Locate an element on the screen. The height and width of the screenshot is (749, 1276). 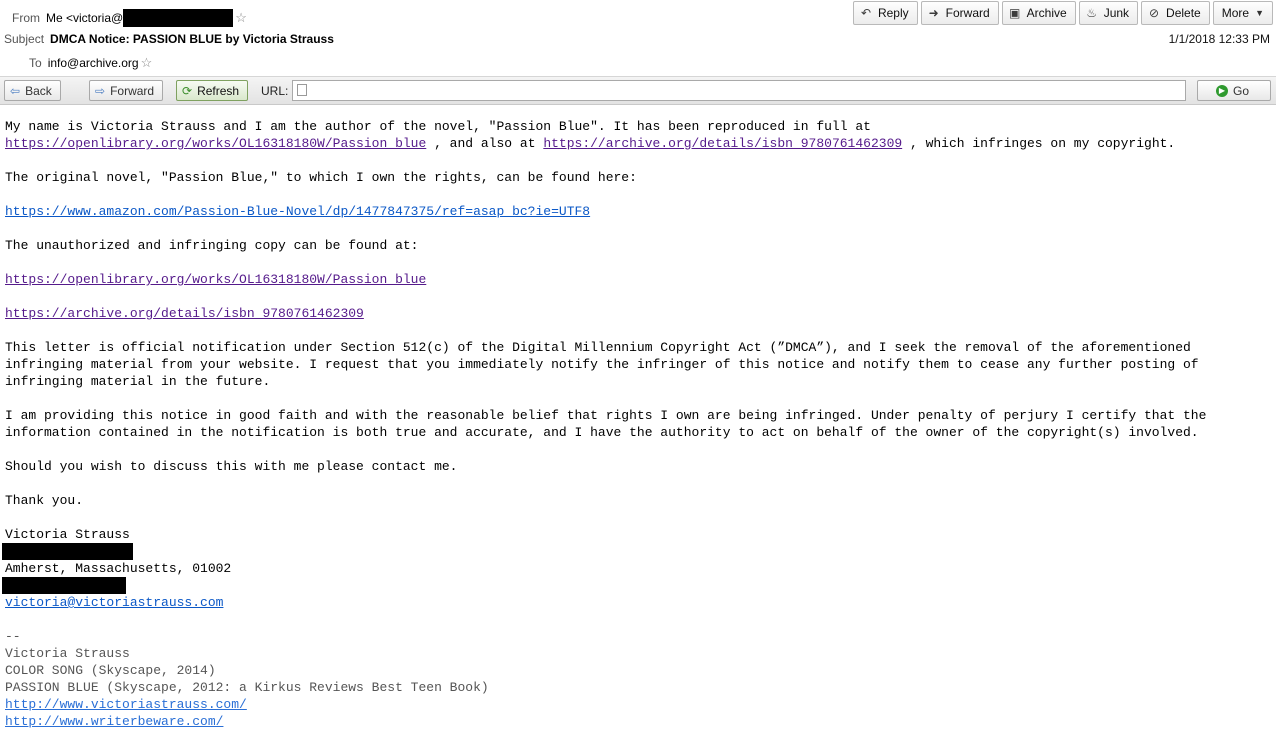
browser-toolbar: ⇦ Back ⇨ Forward ⟳ Refresh URL: ▶ Go is located at coordinates (638, 91).